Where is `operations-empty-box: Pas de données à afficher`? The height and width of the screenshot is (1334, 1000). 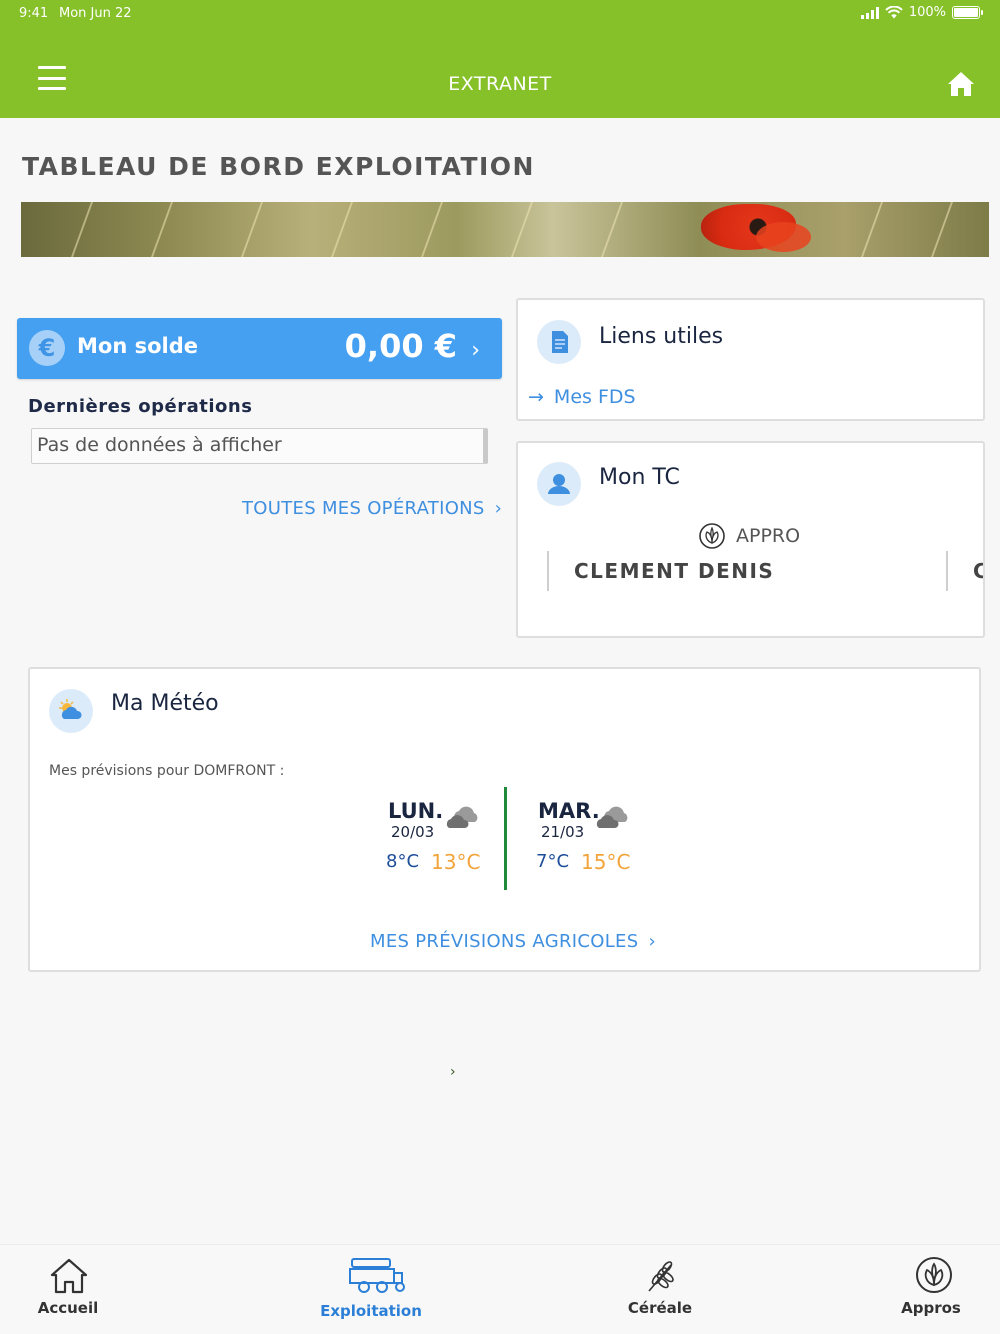
operations-empty-box: Pas de données à afficher is located at coordinates (259, 446).